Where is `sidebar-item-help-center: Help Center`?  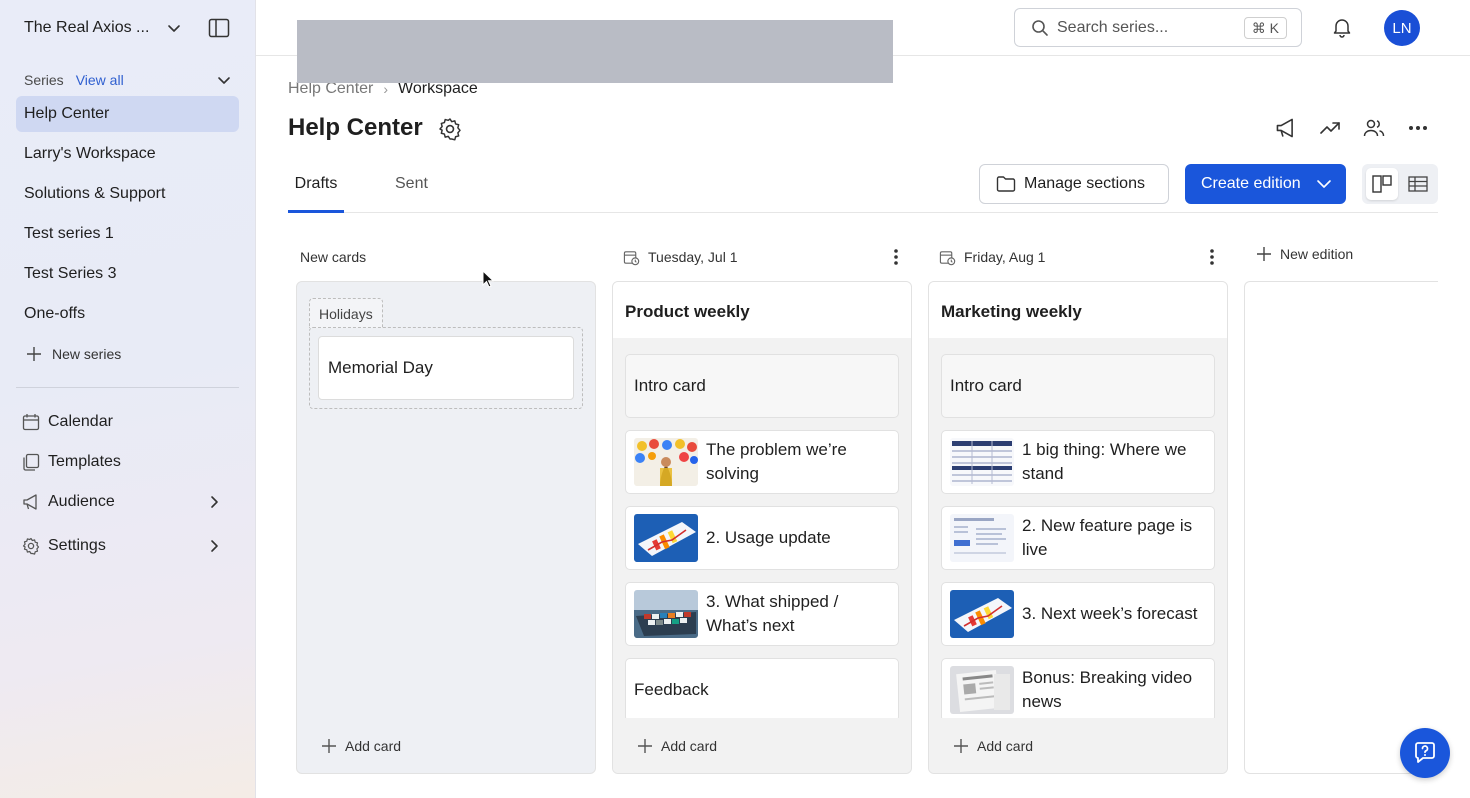
sidebar-item-help-center: Help Center is located at coordinates (127, 114).